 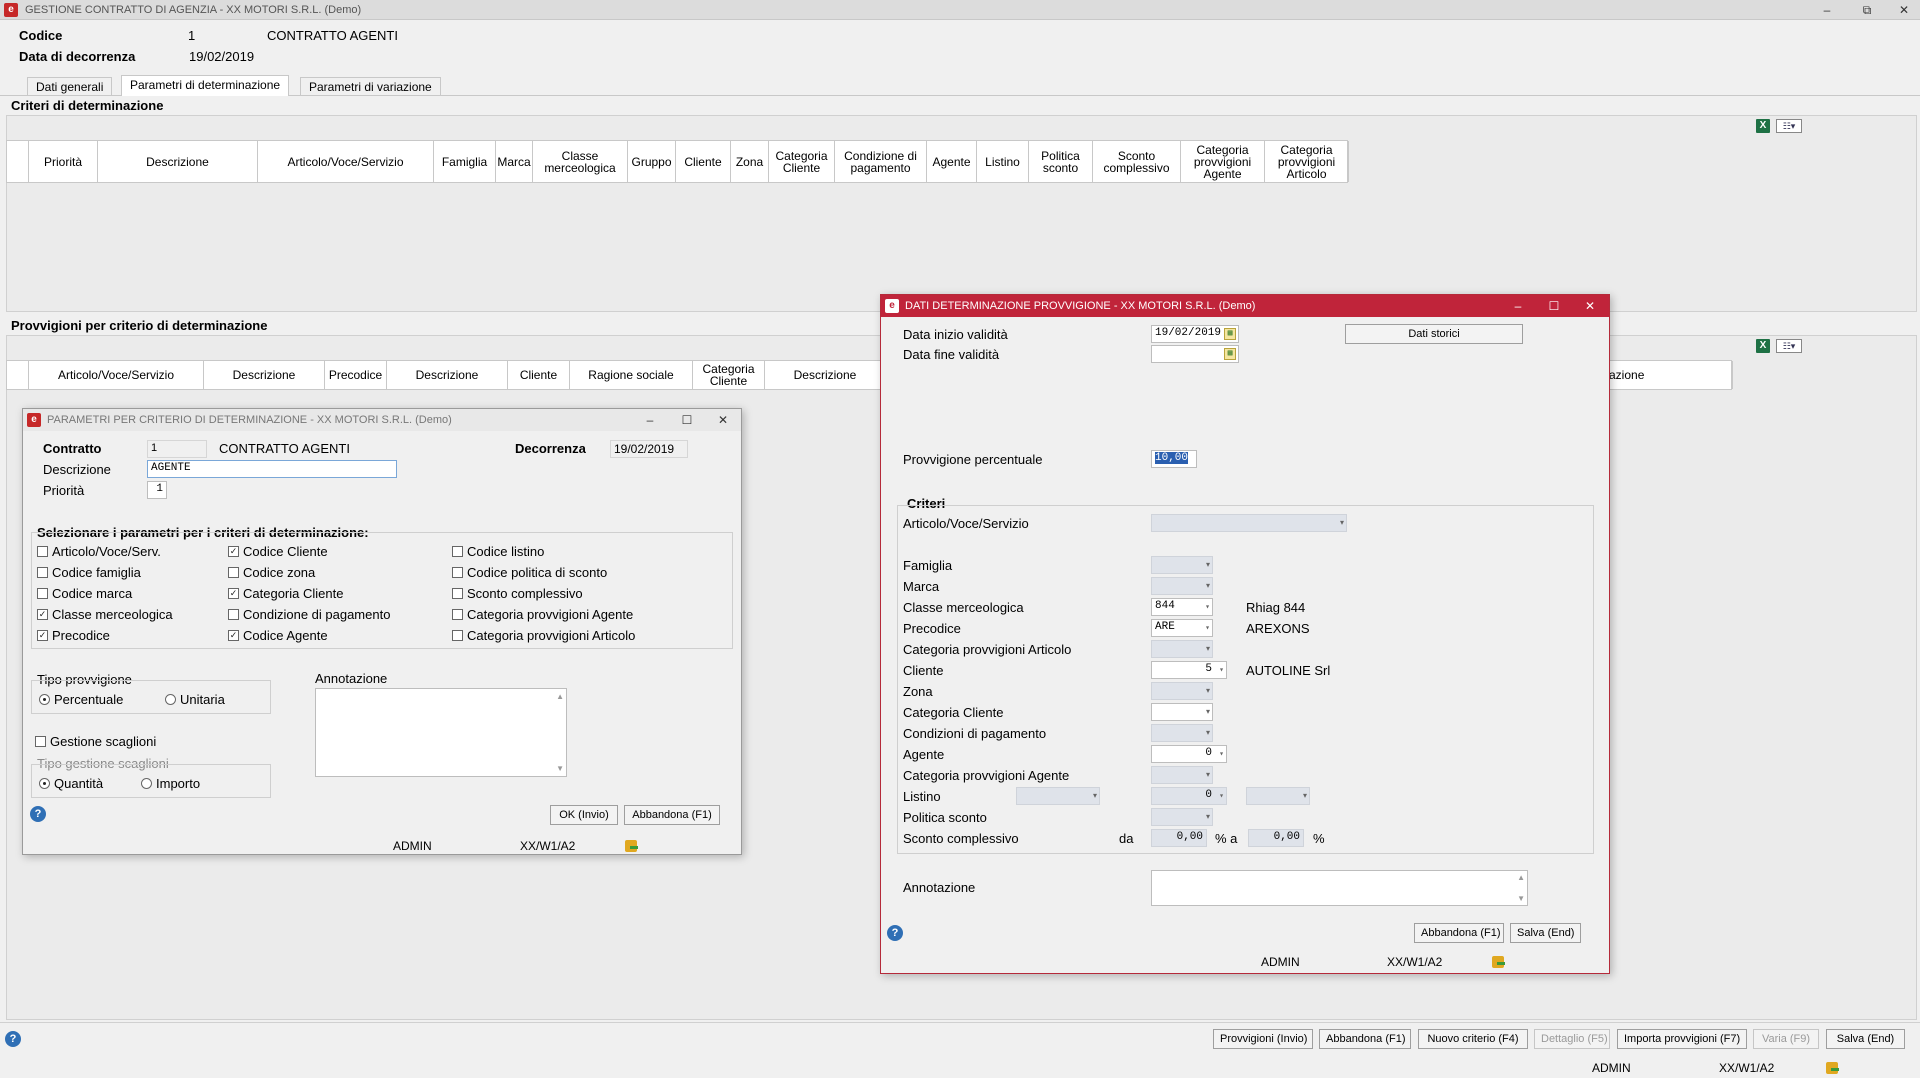 What do you see at coordinates (271, 572) in the screenshot?
I see `chk-codice-zona: Codice zona` at bounding box center [271, 572].